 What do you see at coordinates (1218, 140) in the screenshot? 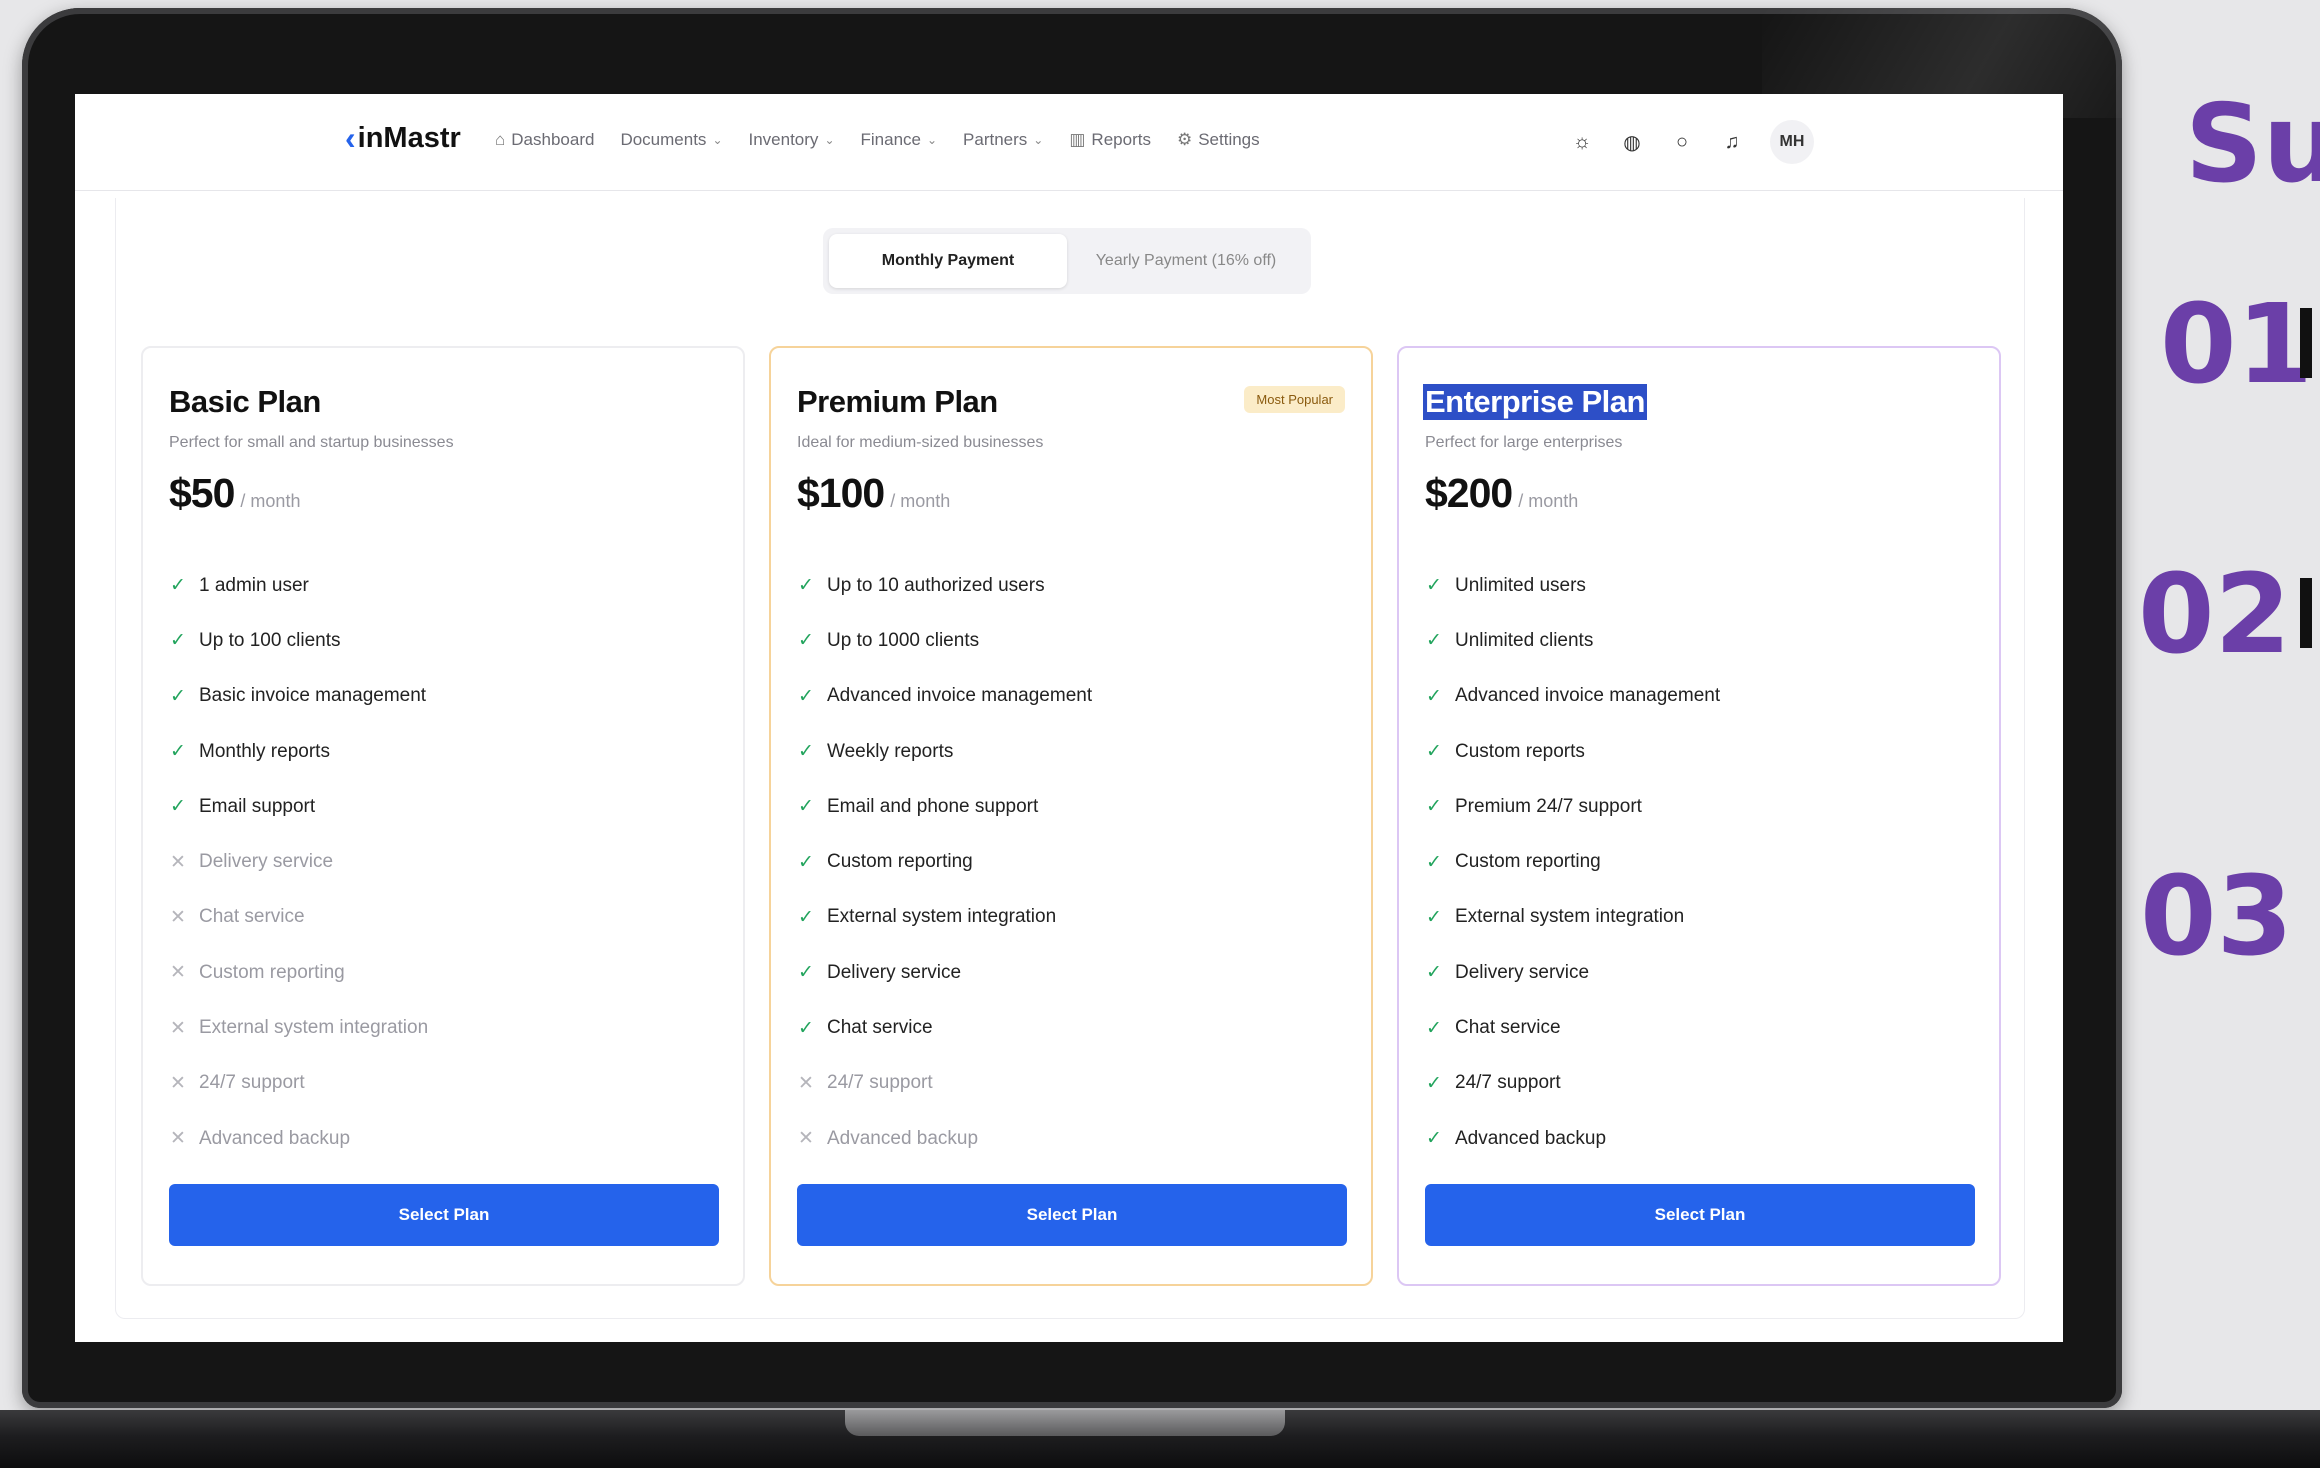
I see `nav-item-settings: ⚙ Settings` at bounding box center [1218, 140].